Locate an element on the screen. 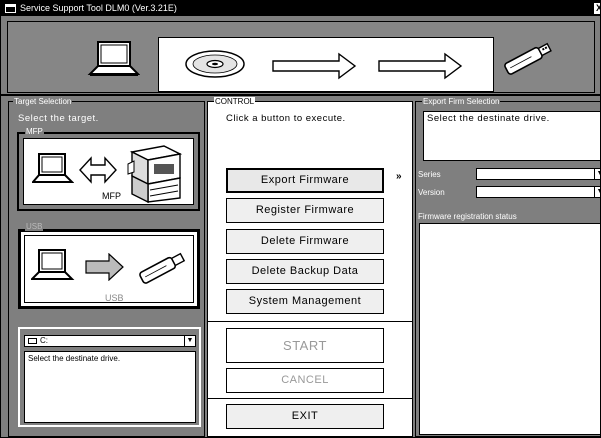 The height and width of the screenshot is (438, 601). drive-value: C: is located at coordinates (44, 340).